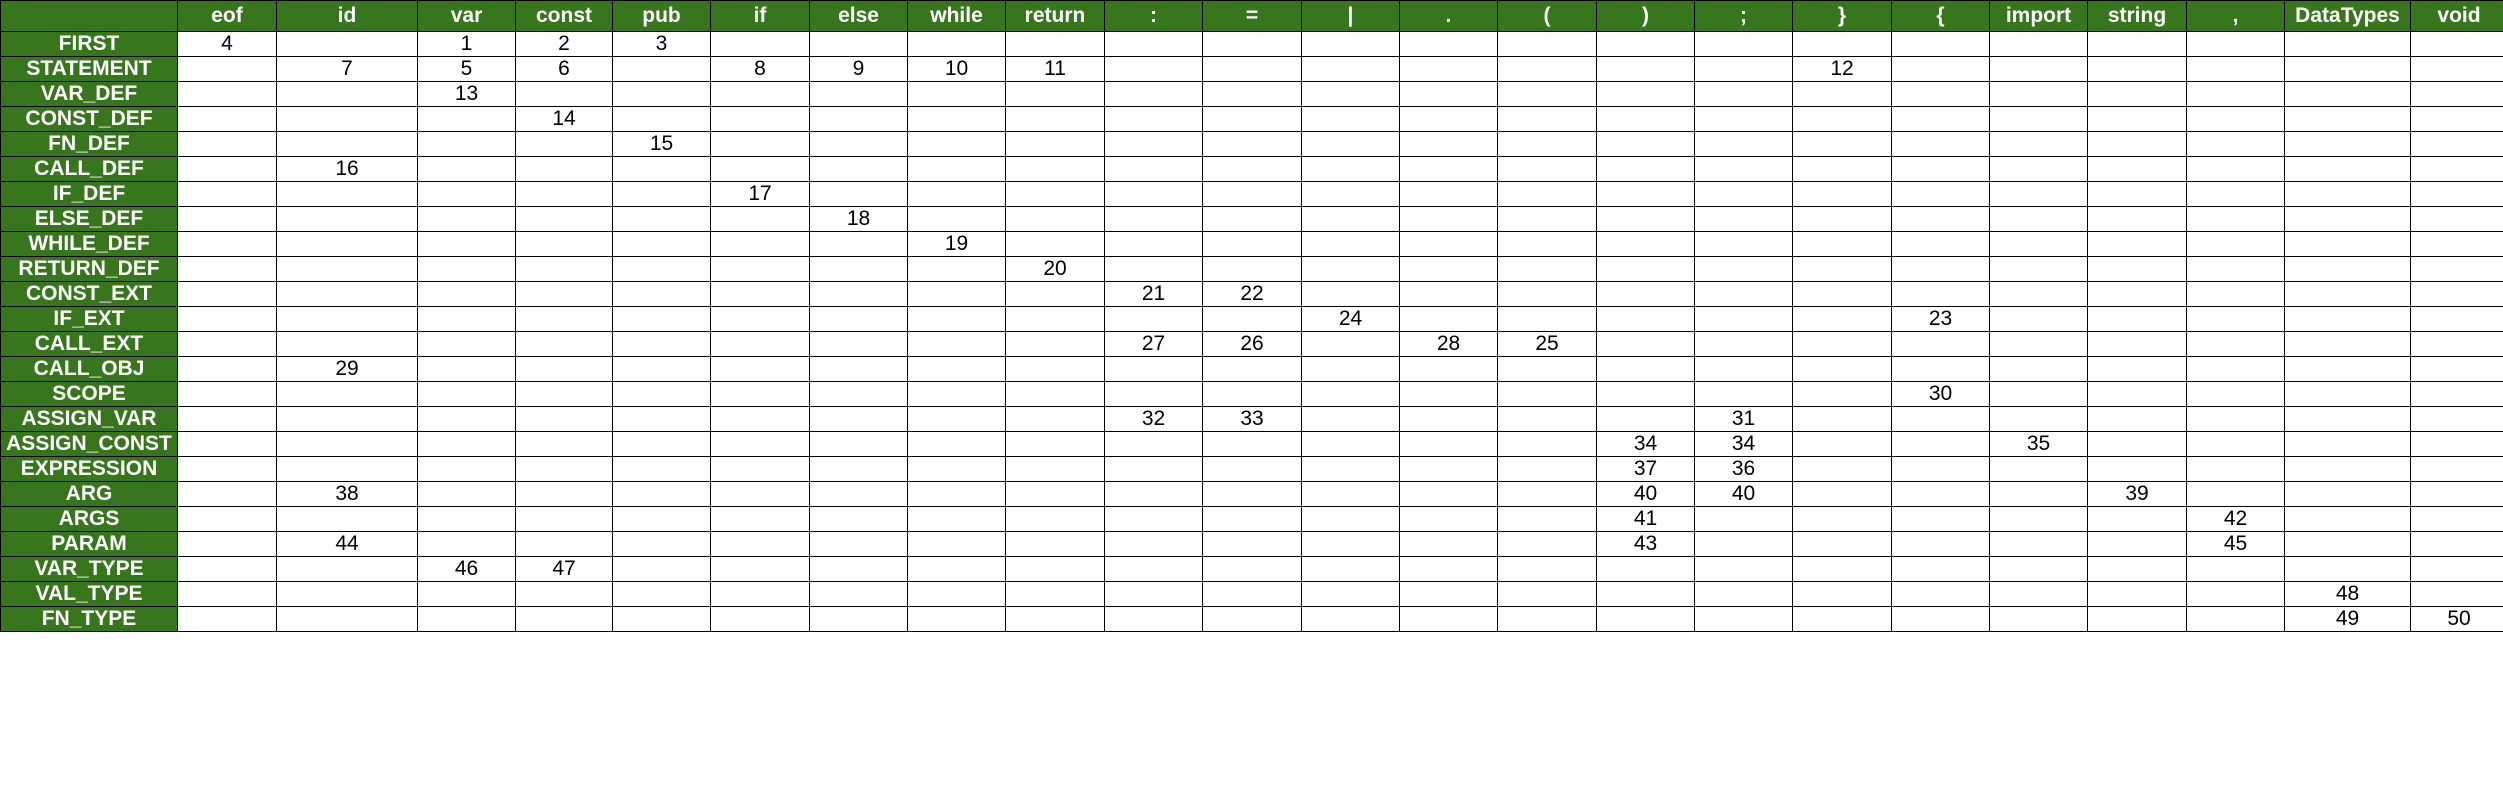 This screenshot has height=811, width=2503. Describe the element at coordinates (89, 144) in the screenshot. I see `row-label: FN_DEF` at that location.